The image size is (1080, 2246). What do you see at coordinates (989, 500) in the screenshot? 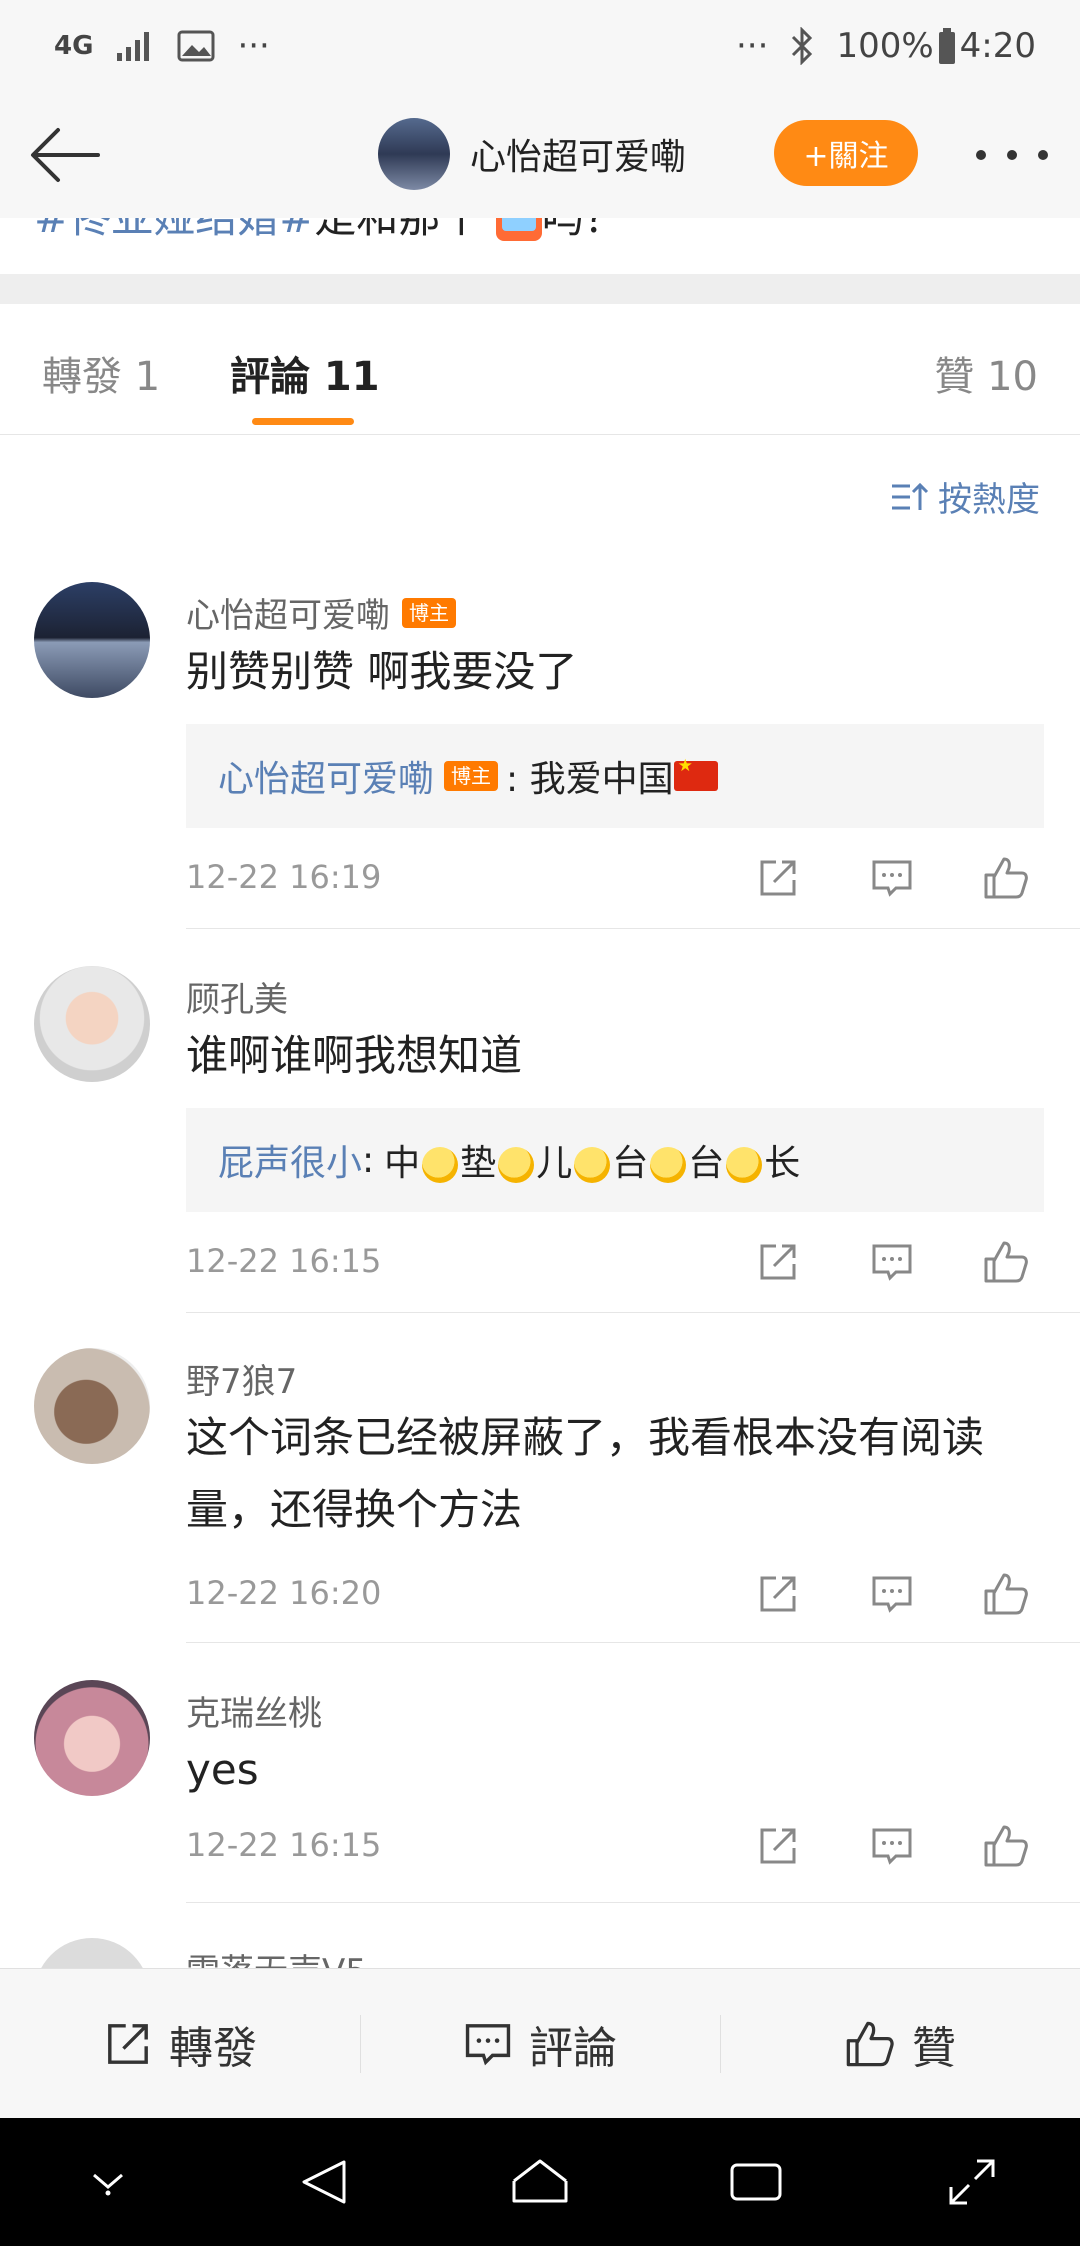
I see `sort-label: 按熱度` at bounding box center [989, 500].